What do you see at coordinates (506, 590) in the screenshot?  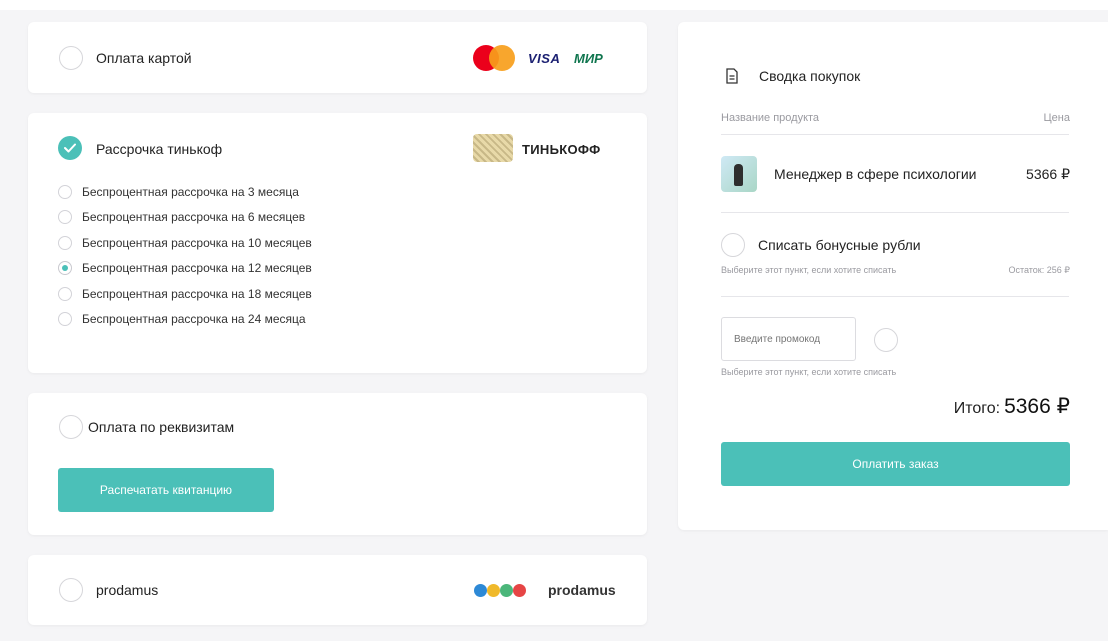 I see `green-dot` at bounding box center [506, 590].